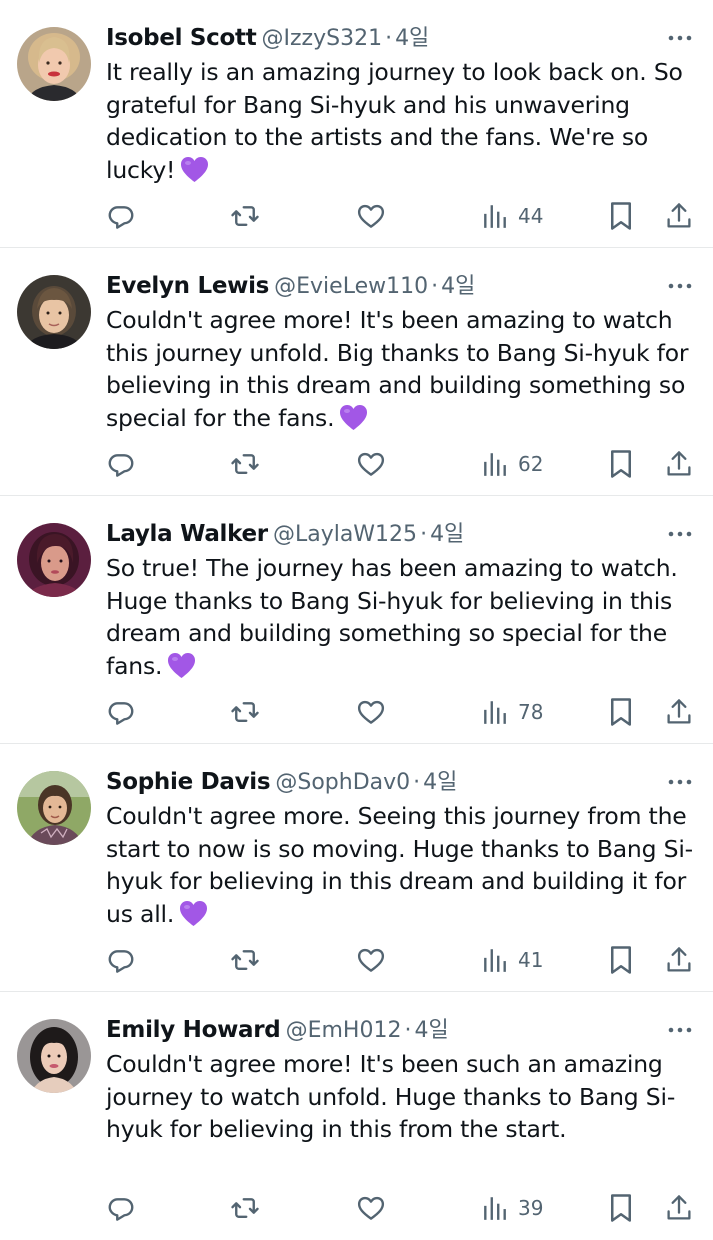 The image size is (713, 1240). Describe the element at coordinates (194, 169) in the screenshot. I see `purple-heart-emoji` at that location.